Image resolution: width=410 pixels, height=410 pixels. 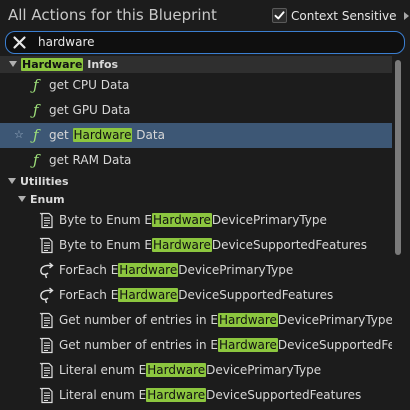 I want to click on scrollbar-thumb, so click(x=398, y=157).